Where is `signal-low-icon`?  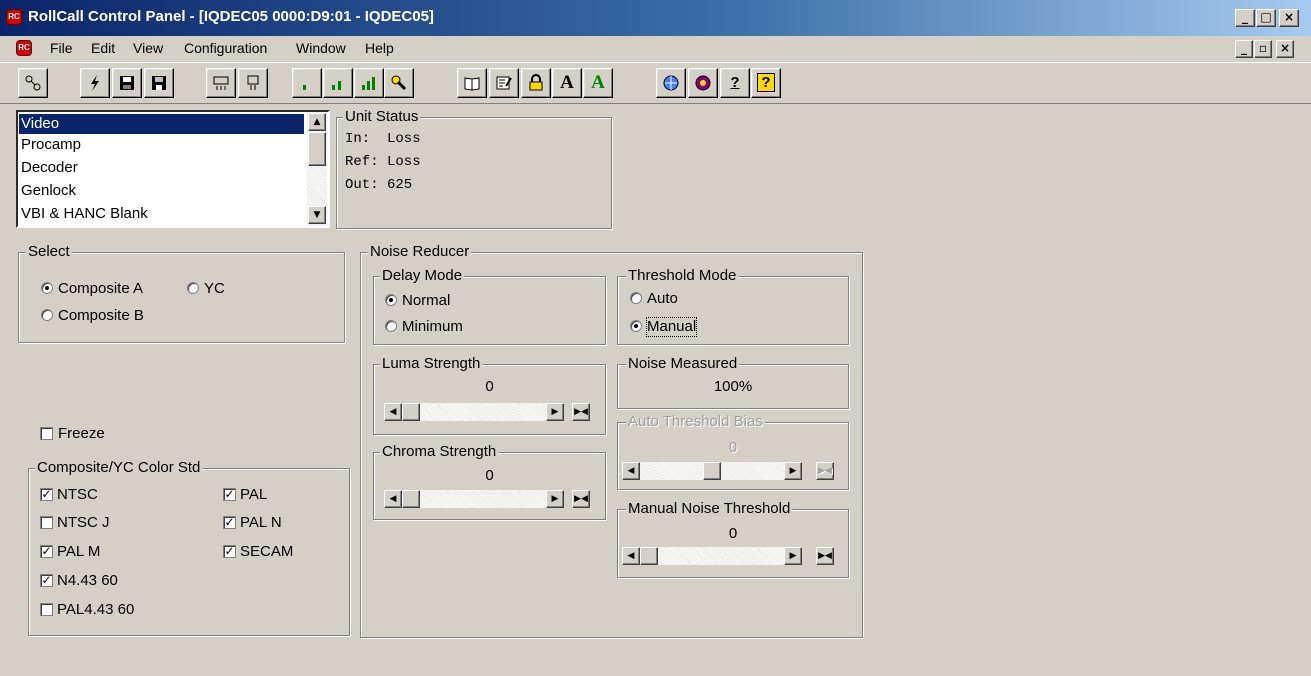
signal-low-icon is located at coordinates (307, 83).